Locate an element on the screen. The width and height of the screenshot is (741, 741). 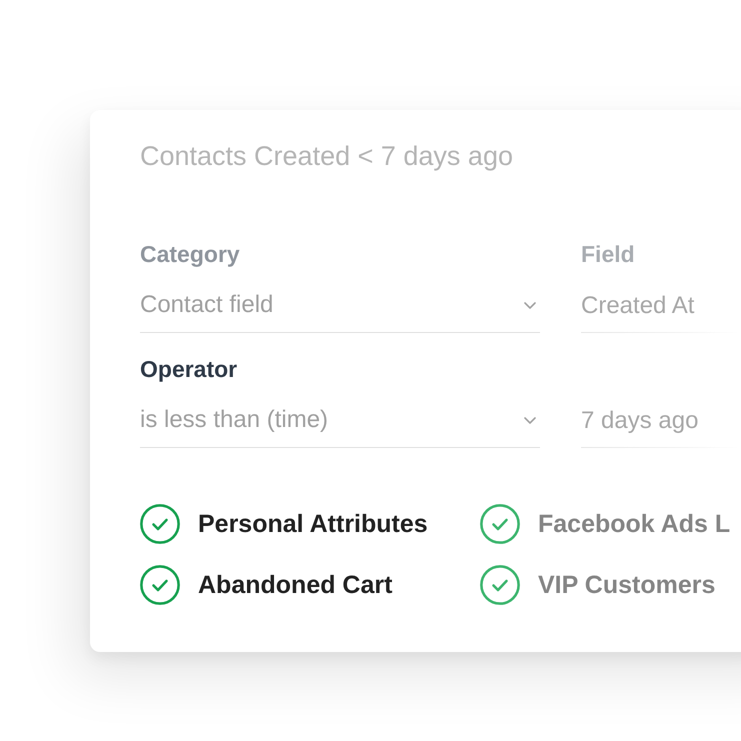
dropdown-field: is less than (time) is located at coordinates (340, 426).